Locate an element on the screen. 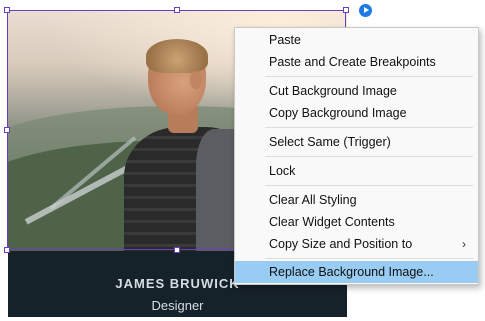  menu-item-label: Paste is located at coordinates (285, 40).